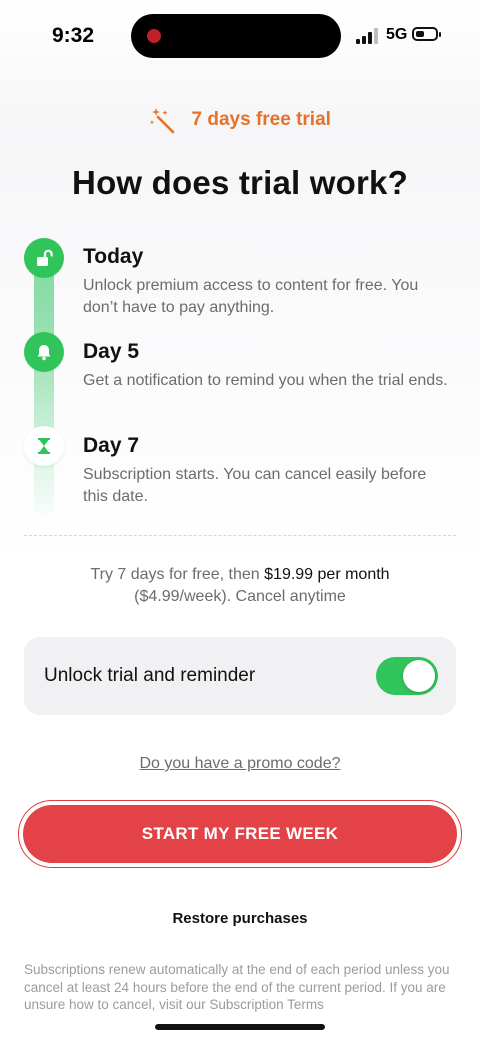 This screenshot has width=480, height=1040. What do you see at coordinates (240, 596) in the screenshot?
I see `pricing-suffix: ($4.99/week). Cancel anytime` at bounding box center [240, 596].